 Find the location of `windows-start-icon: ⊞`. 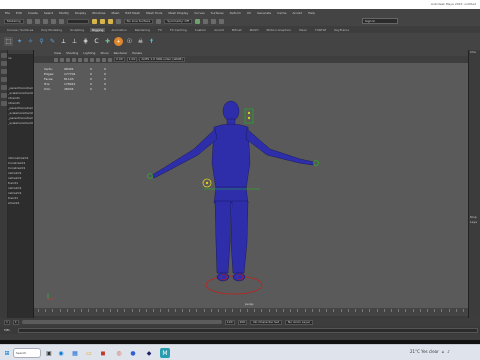

windows-start-icon: ⊞ is located at coordinates (7, 353).